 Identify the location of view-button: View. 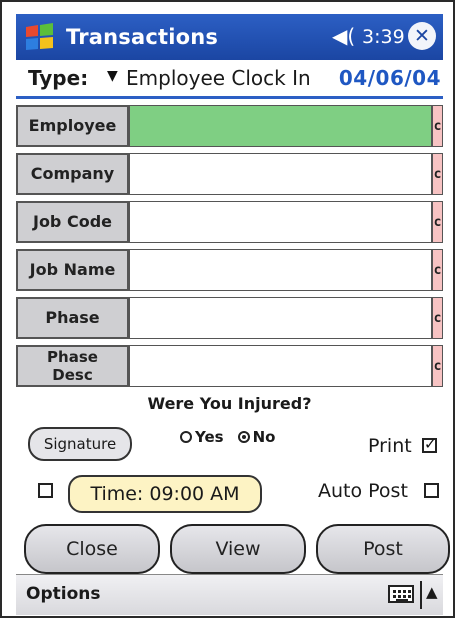
(238, 549).